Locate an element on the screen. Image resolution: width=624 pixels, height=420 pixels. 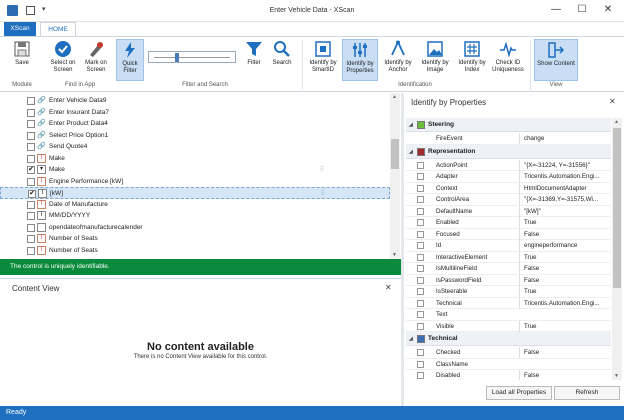
property-value: change is located at coordinates (564, 138).